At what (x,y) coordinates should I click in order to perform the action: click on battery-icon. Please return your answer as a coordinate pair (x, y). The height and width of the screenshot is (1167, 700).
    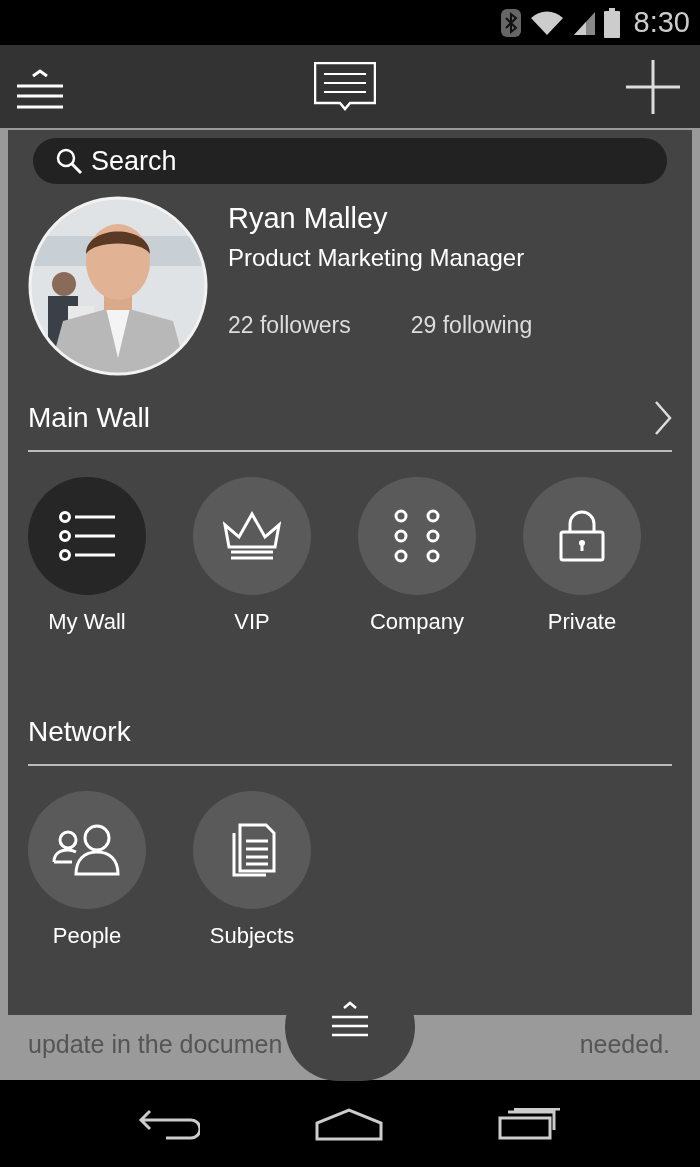
    Looking at the image, I should click on (611, 22).